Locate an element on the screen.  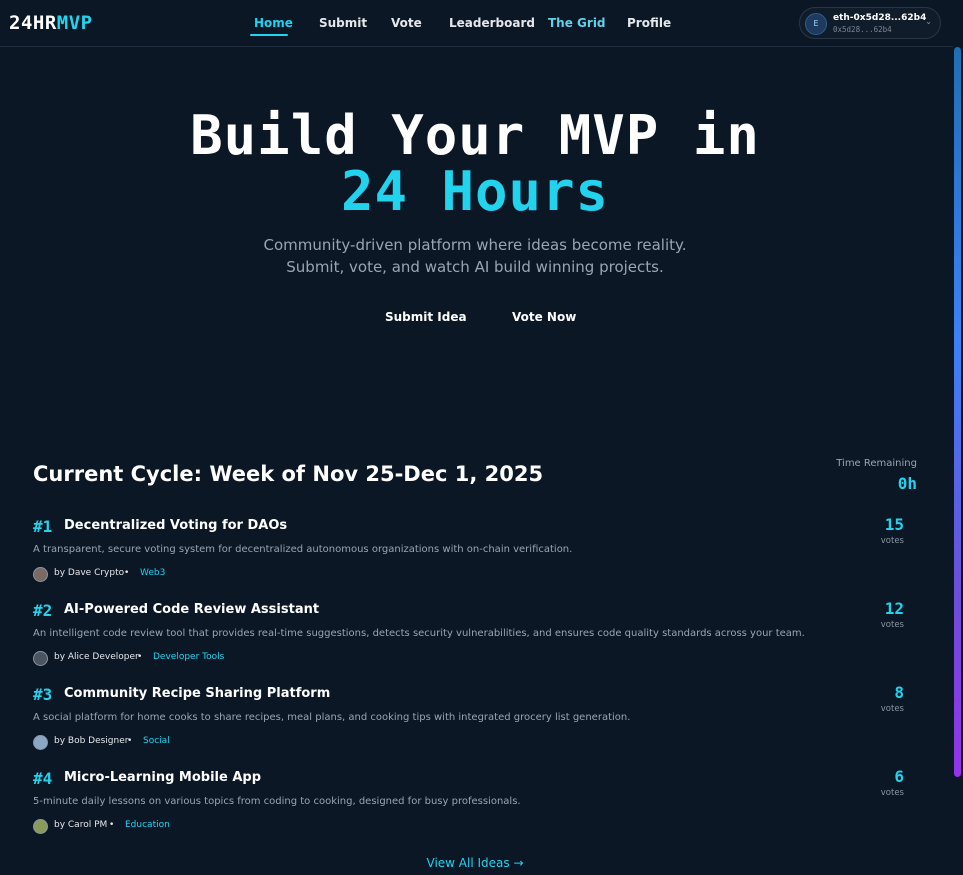
hero-title-line1: Build Your MVP in is located at coordinates (475, 135).